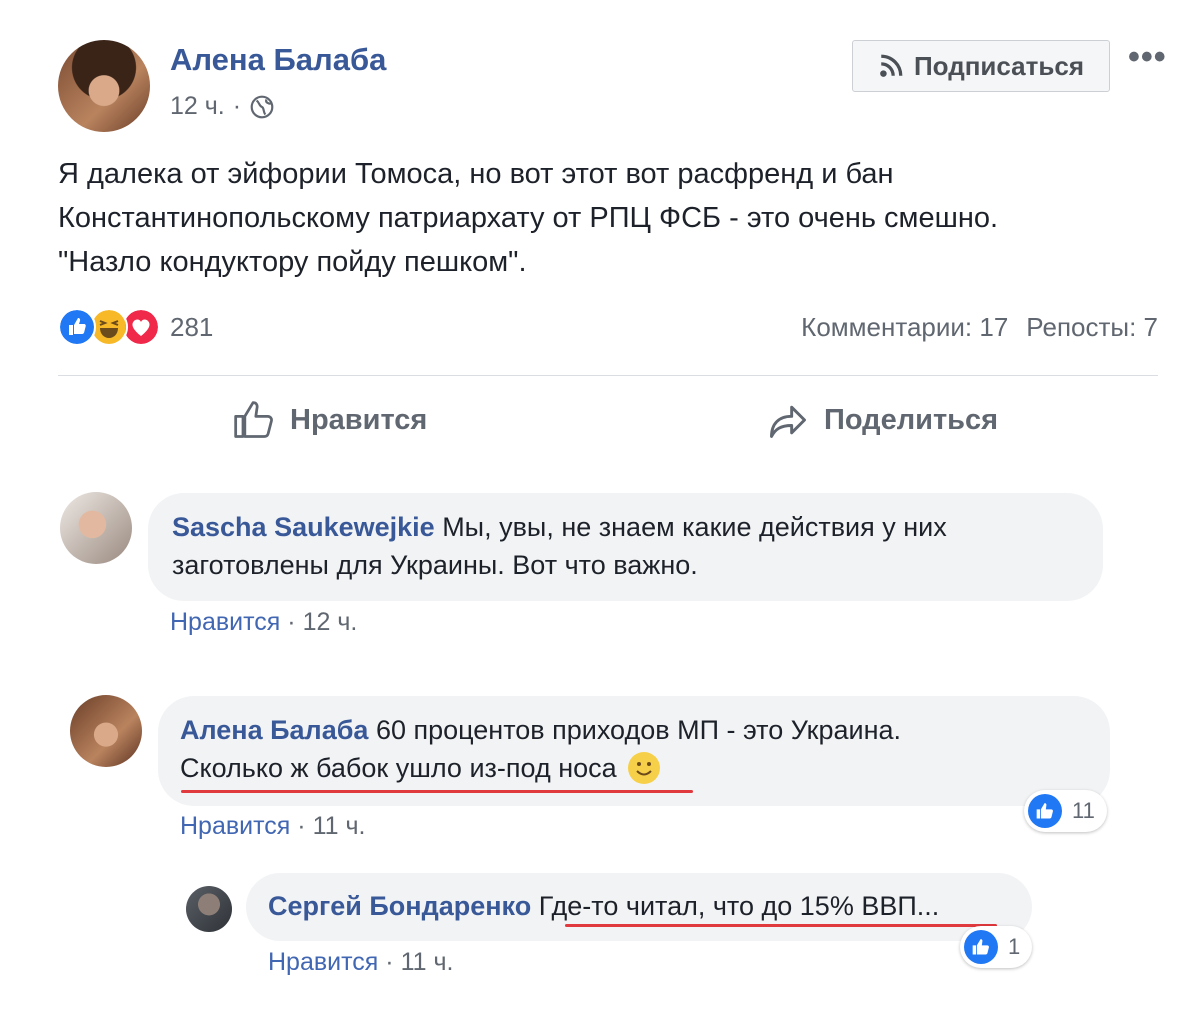  What do you see at coordinates (339, 826) in the screenshot?
I see `comment-time: 11 ч.` at bounding box center [339, 826].